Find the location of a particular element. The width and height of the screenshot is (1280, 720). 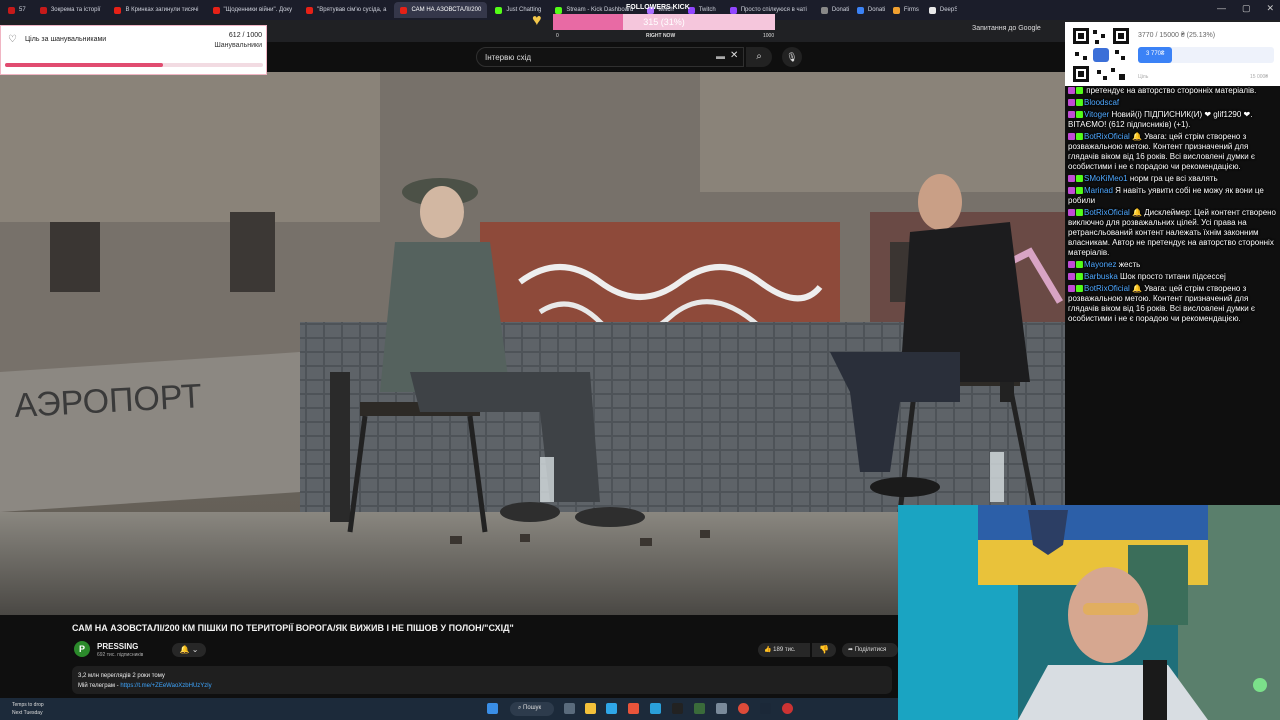

telegram-icon is located at coordinates (655, 708).